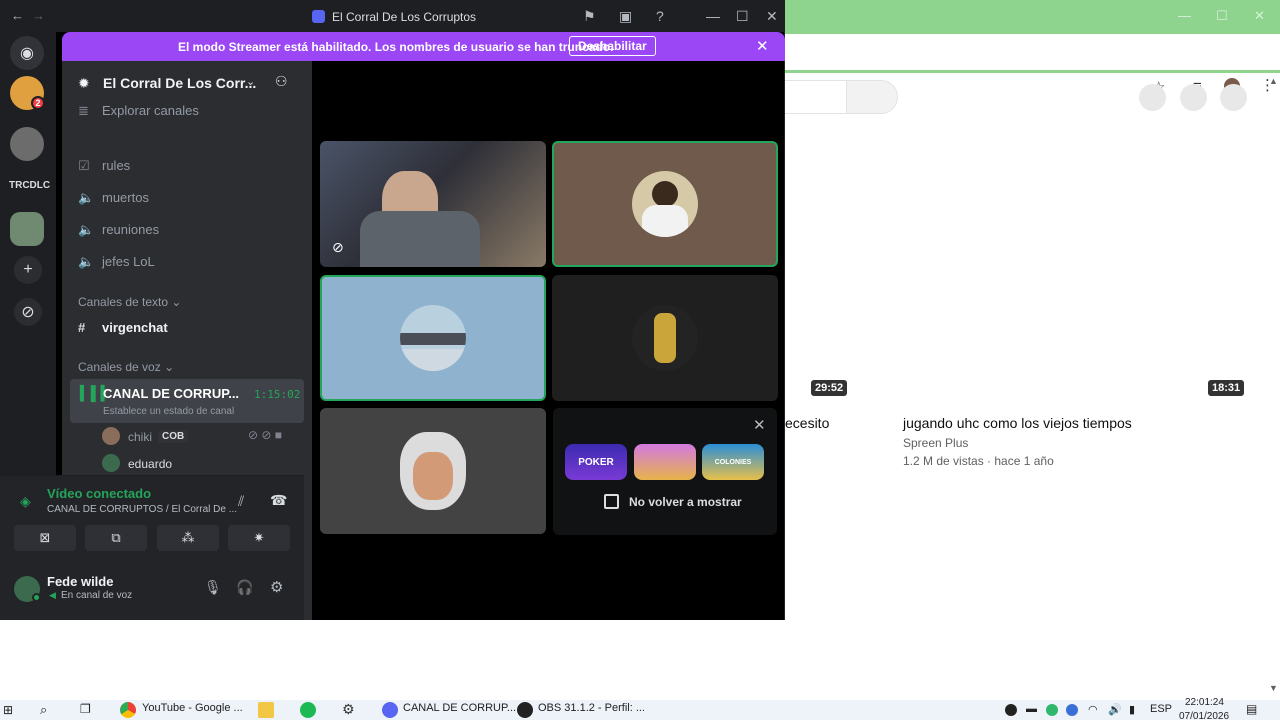 The height and width of the screenshot is (720, 1280). I want to click on voice-user-name: chiki, so click(140, 437).